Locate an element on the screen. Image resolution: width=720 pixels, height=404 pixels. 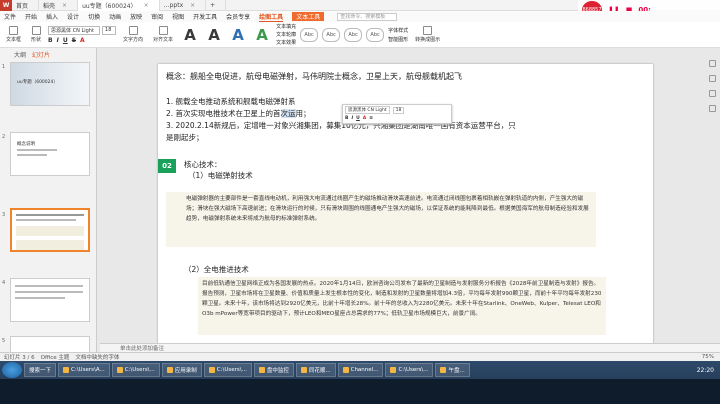
tab-home: 首页 is located at coordinates (26, 5).